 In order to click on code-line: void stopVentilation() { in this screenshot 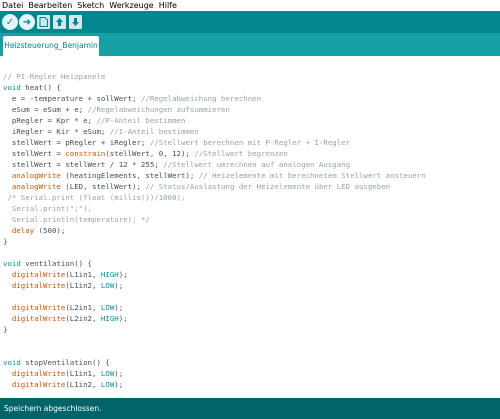, I will do `click(56, 362)`.